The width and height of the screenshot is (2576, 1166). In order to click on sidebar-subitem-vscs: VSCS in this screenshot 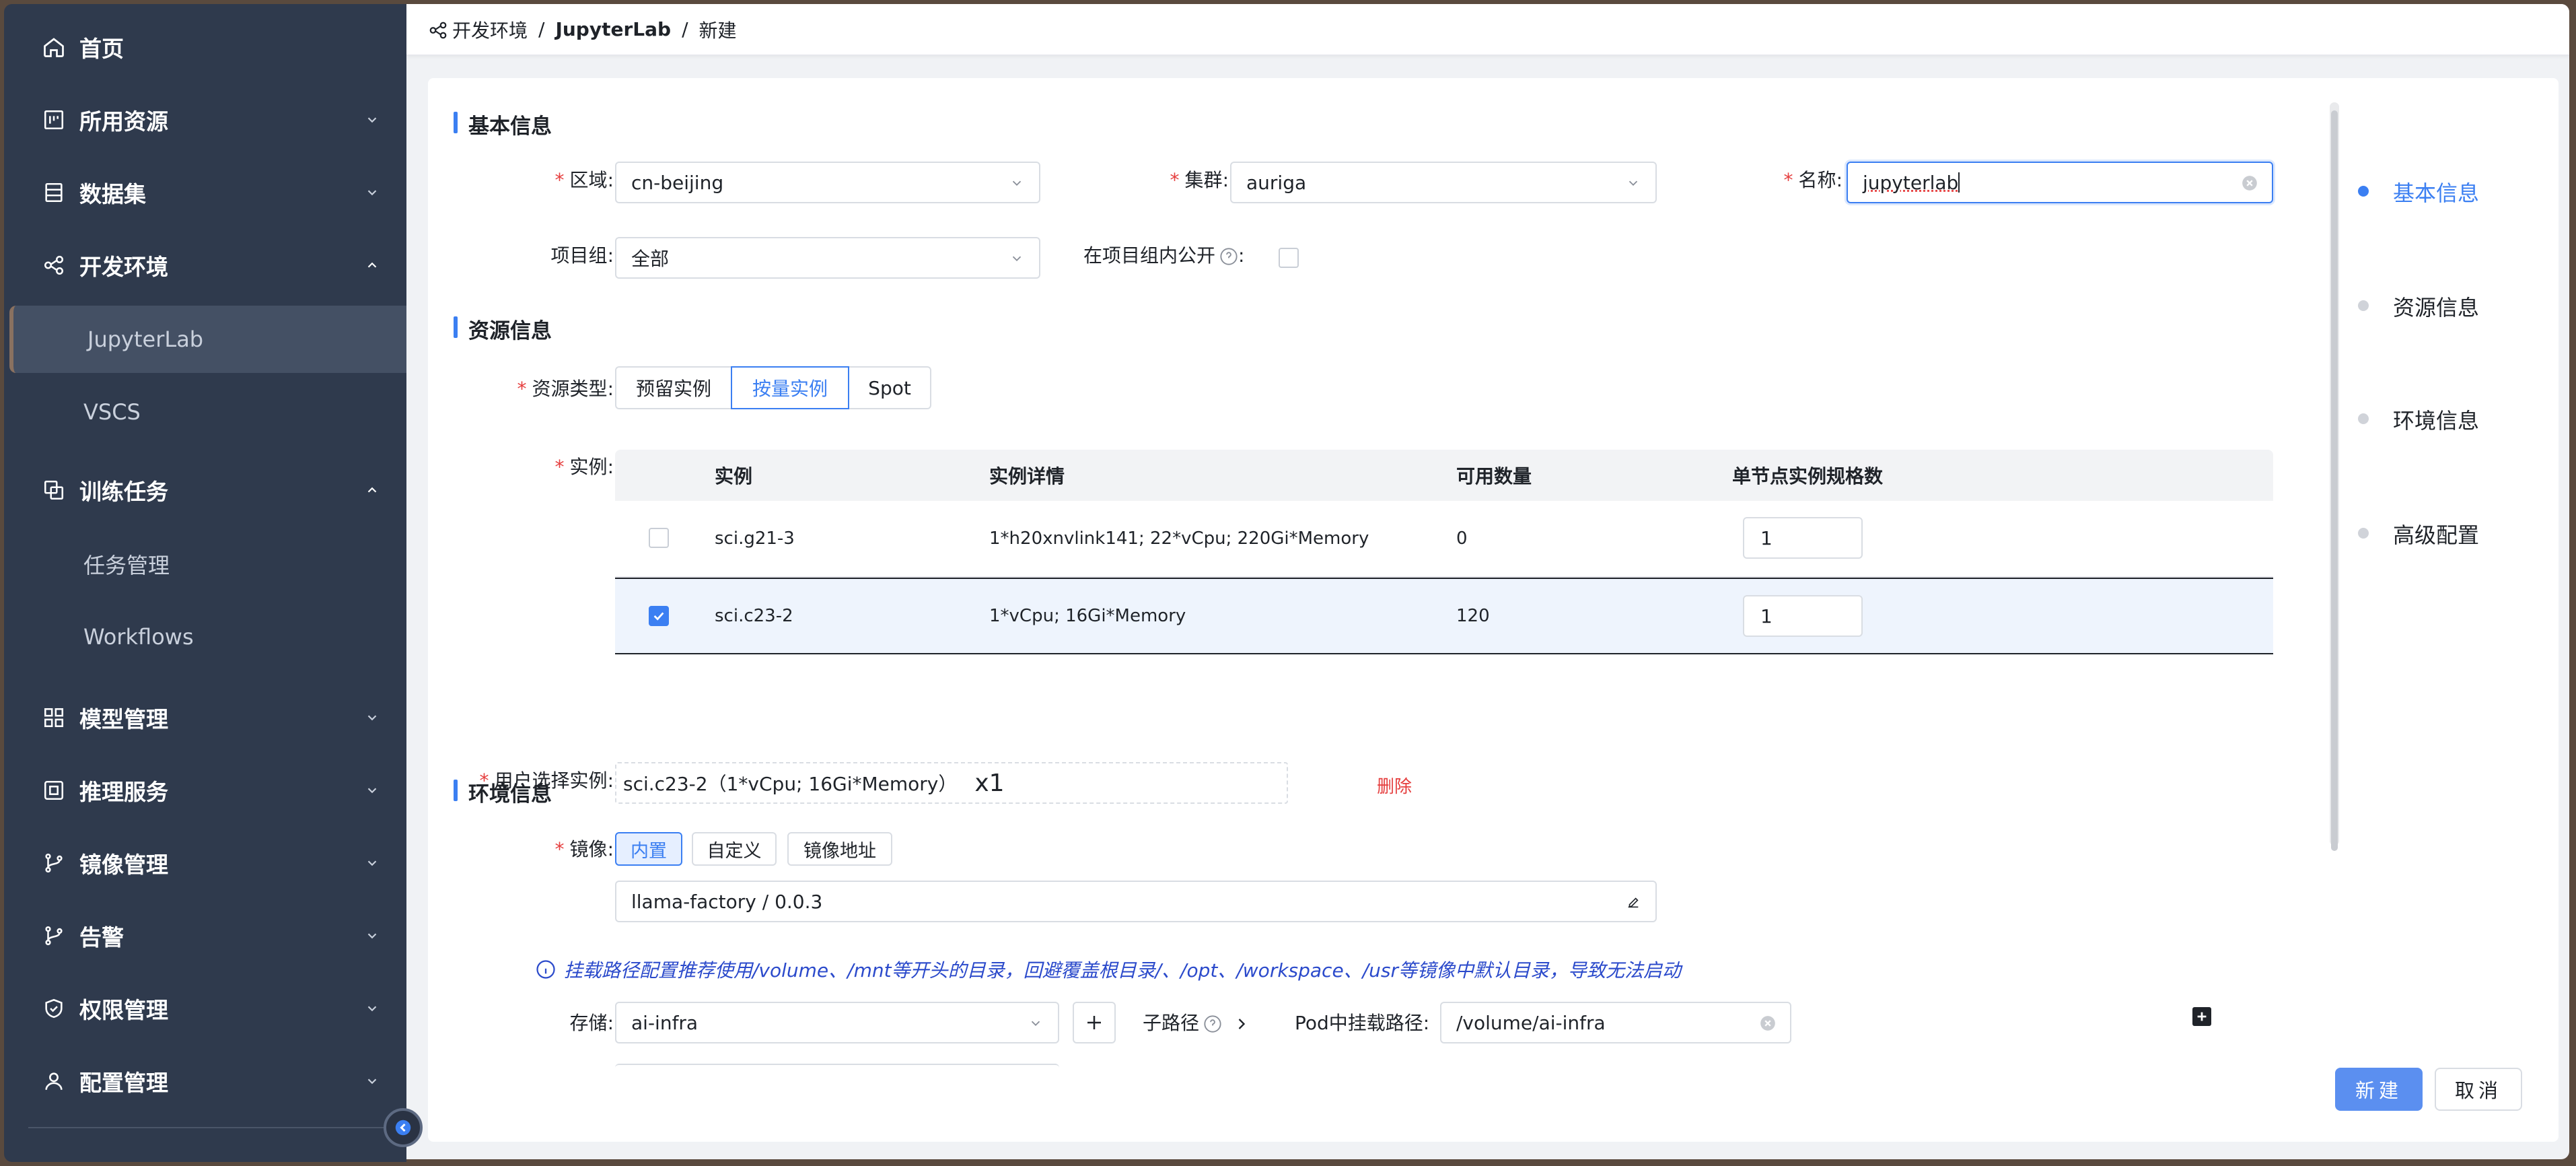, I will do `click(207, 412)`.